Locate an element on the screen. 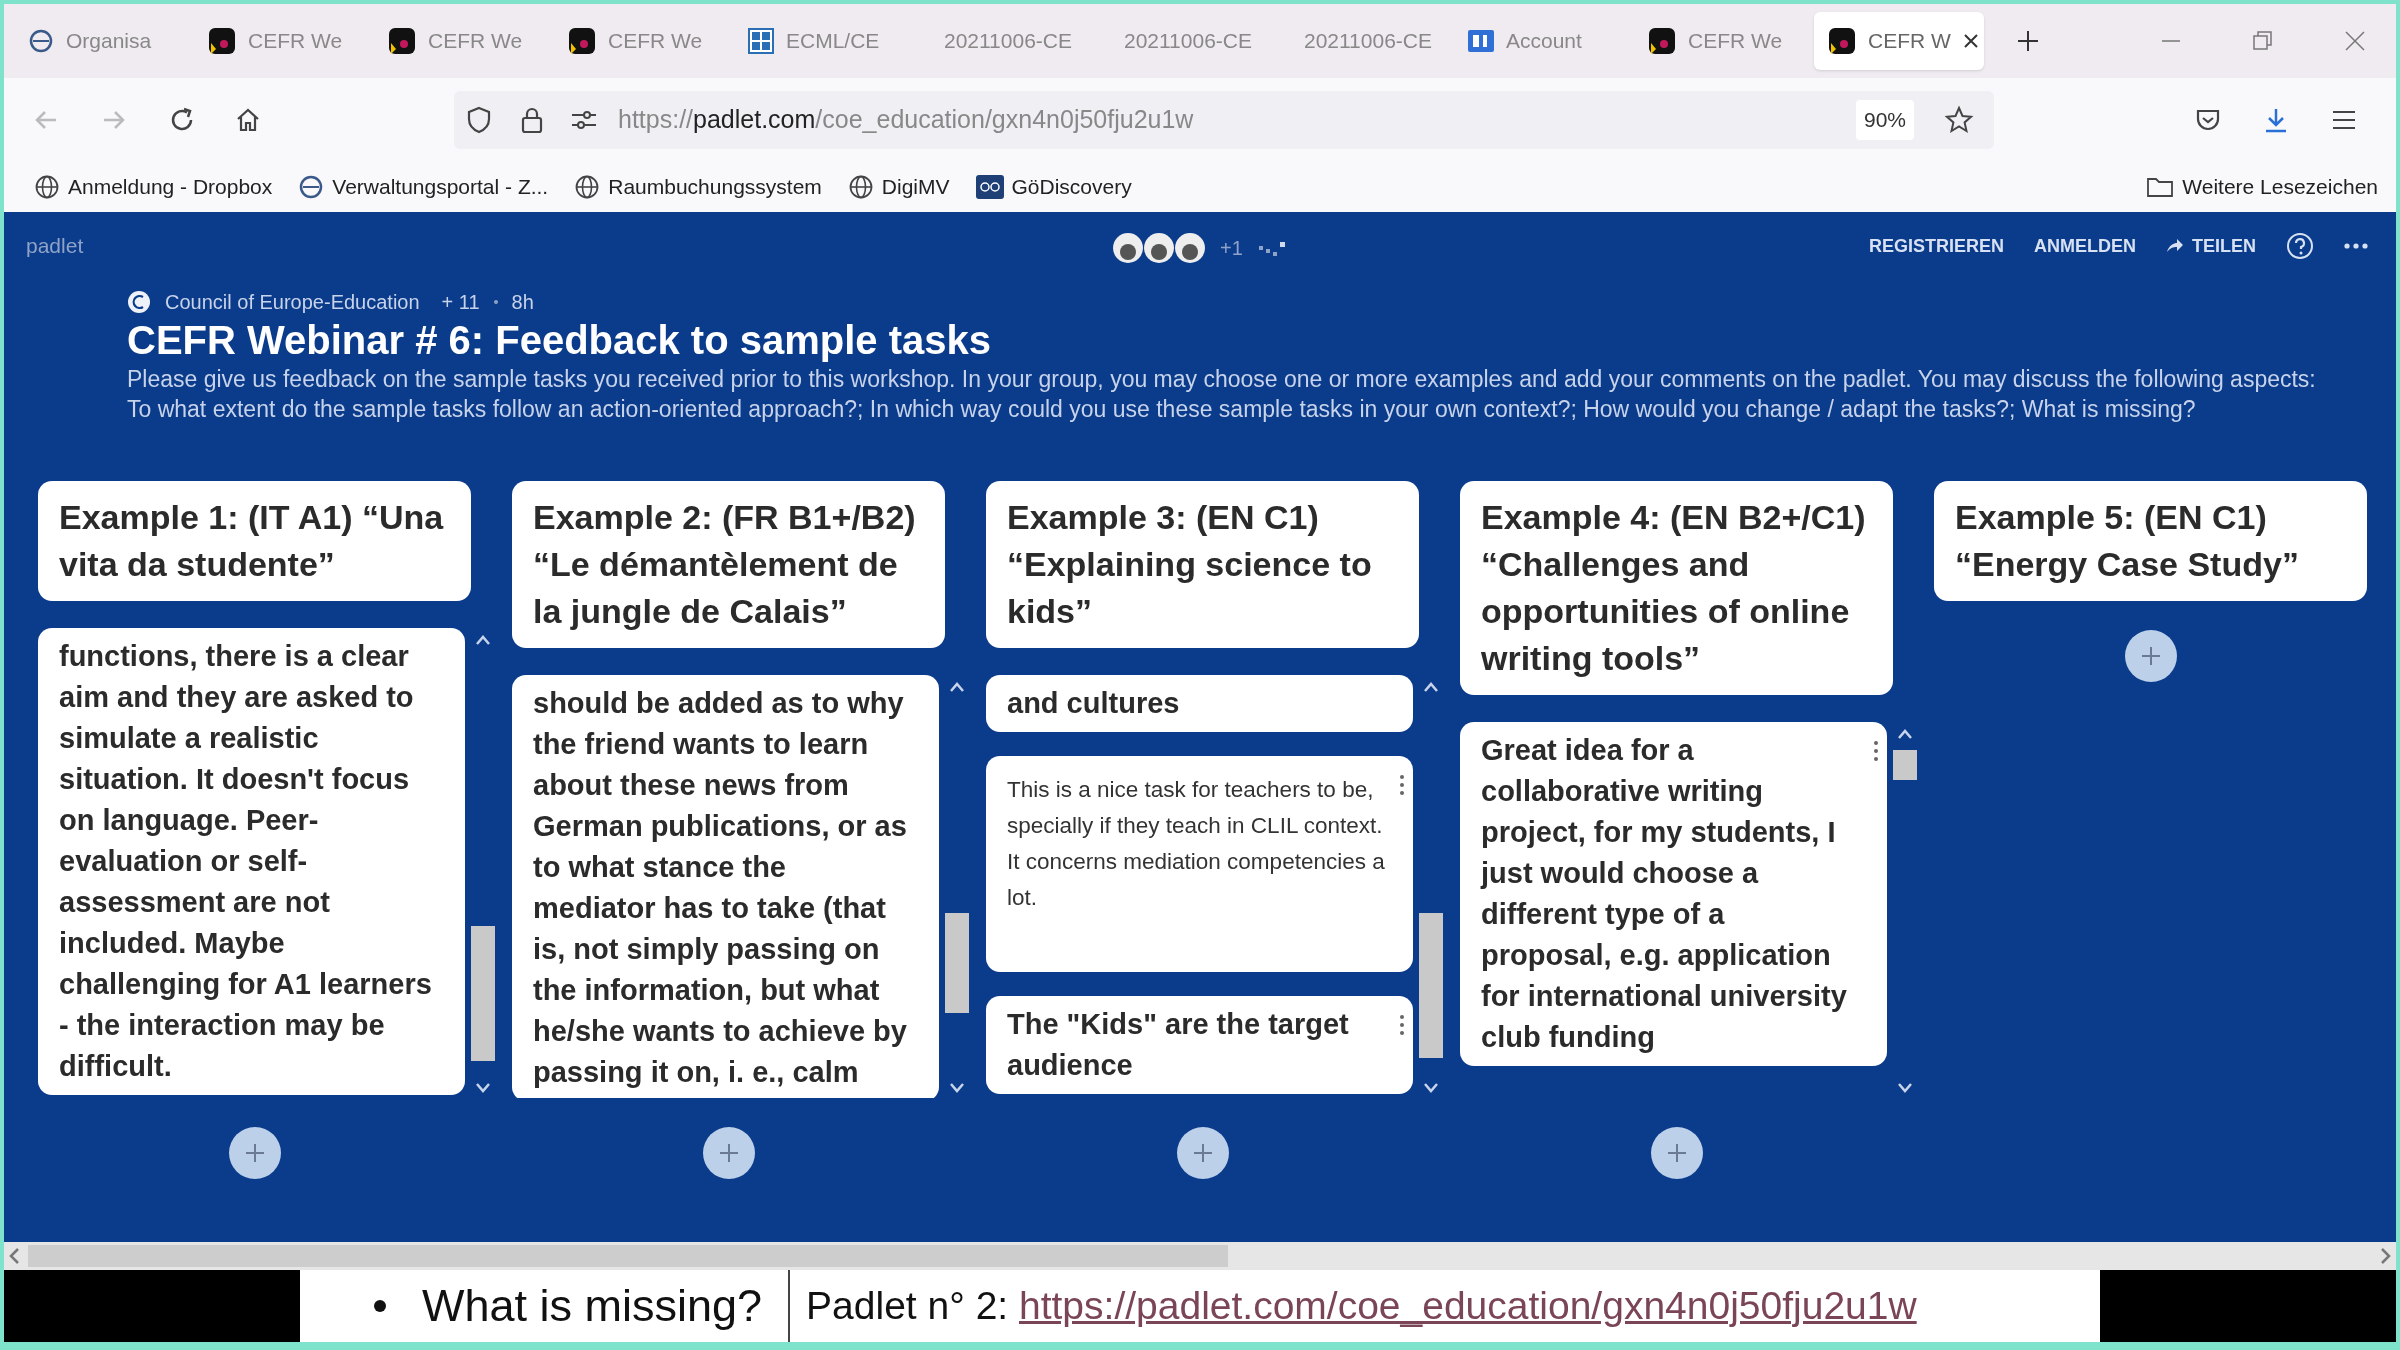 The height and width of the screenshot is (1350, 2400). padlet-logo: padlet is located at coordinates (55, 246).